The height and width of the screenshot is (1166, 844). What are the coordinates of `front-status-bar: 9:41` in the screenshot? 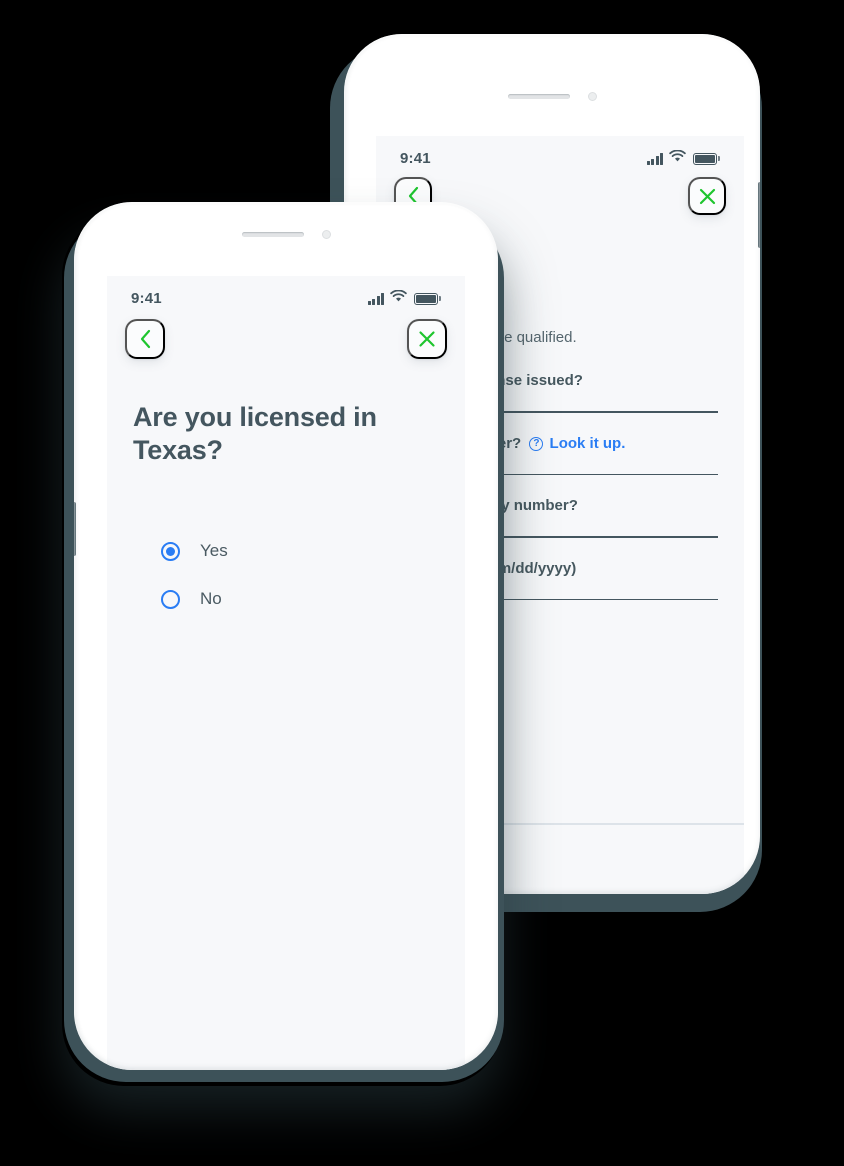 It's located at (286, 291).